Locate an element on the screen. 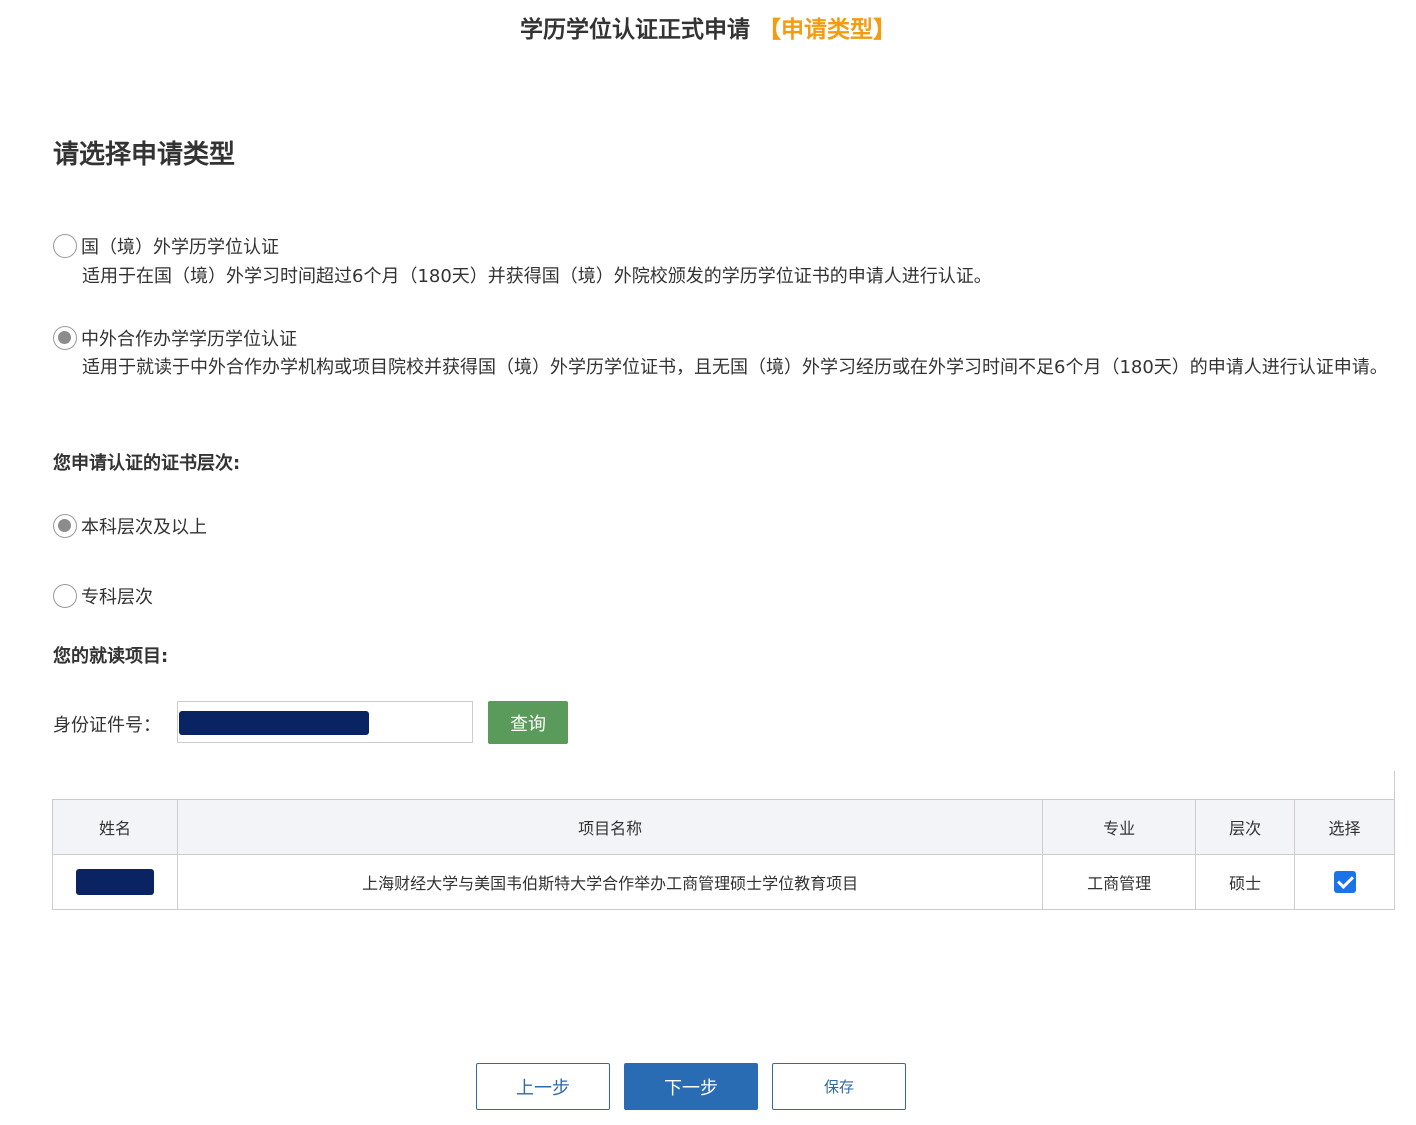 The height and width of the screenshot is (1125, 1416). id-number-input is located at coordinates (325, 722).